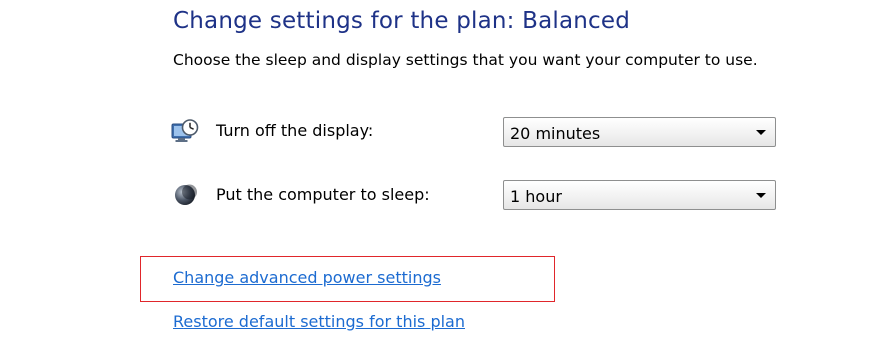  Describe the element at coordinates (555, 133) in the screenshot. I see `turn-off-display-selected-value: 20 minutes` at that location.